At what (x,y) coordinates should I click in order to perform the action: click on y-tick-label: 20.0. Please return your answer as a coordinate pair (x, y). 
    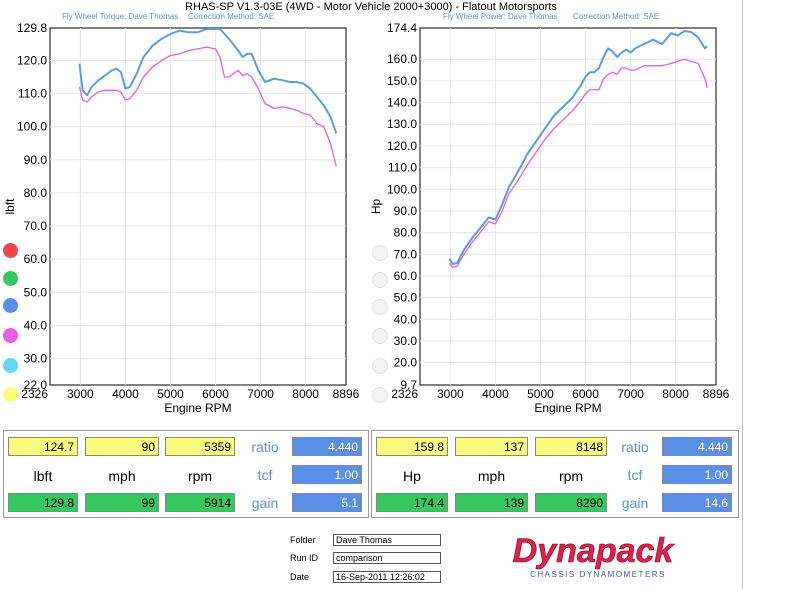
    Looking at the image, I should click on (406, 363).